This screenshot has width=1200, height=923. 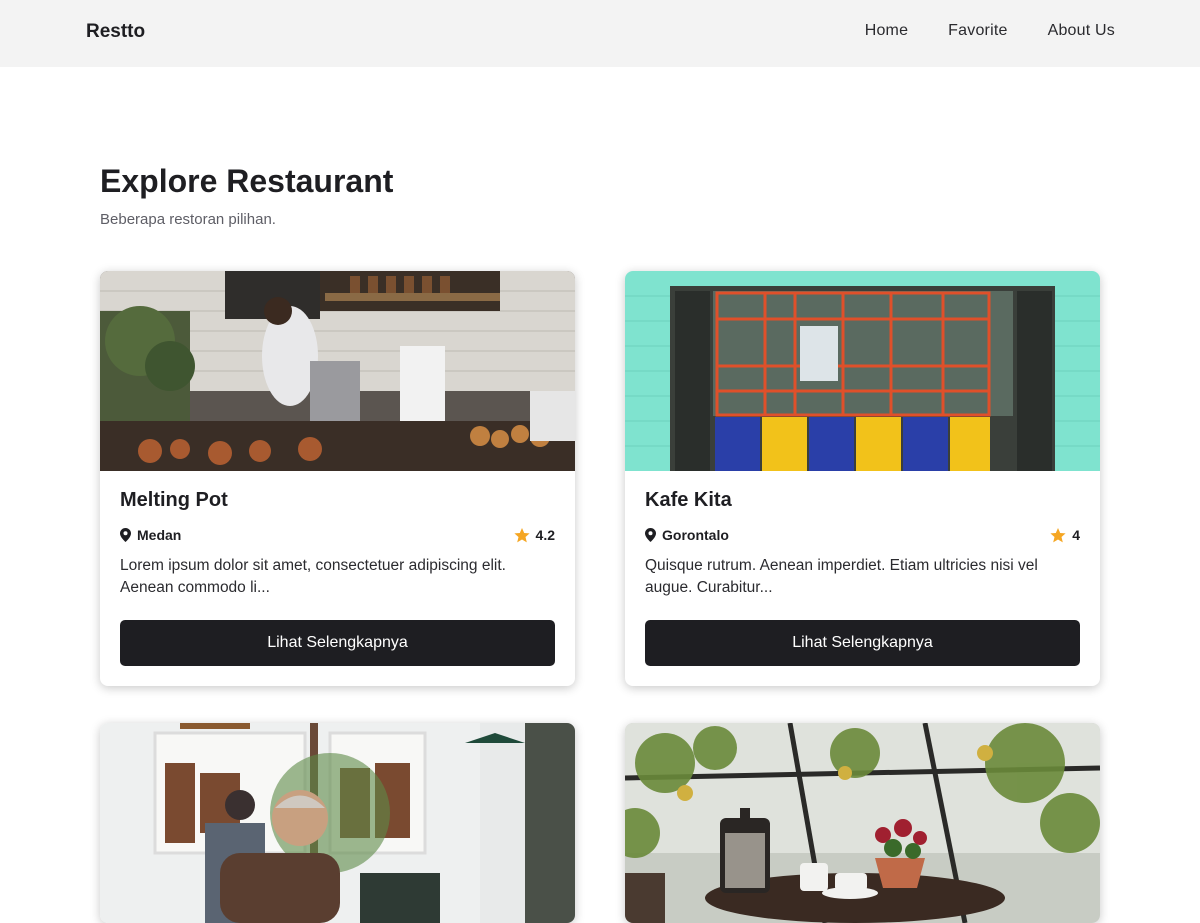 What do you see at coordinates (688, 500) in the screenshot?
I see `restaurant-name: Kafe Kita` at bounding box center [688, 500].